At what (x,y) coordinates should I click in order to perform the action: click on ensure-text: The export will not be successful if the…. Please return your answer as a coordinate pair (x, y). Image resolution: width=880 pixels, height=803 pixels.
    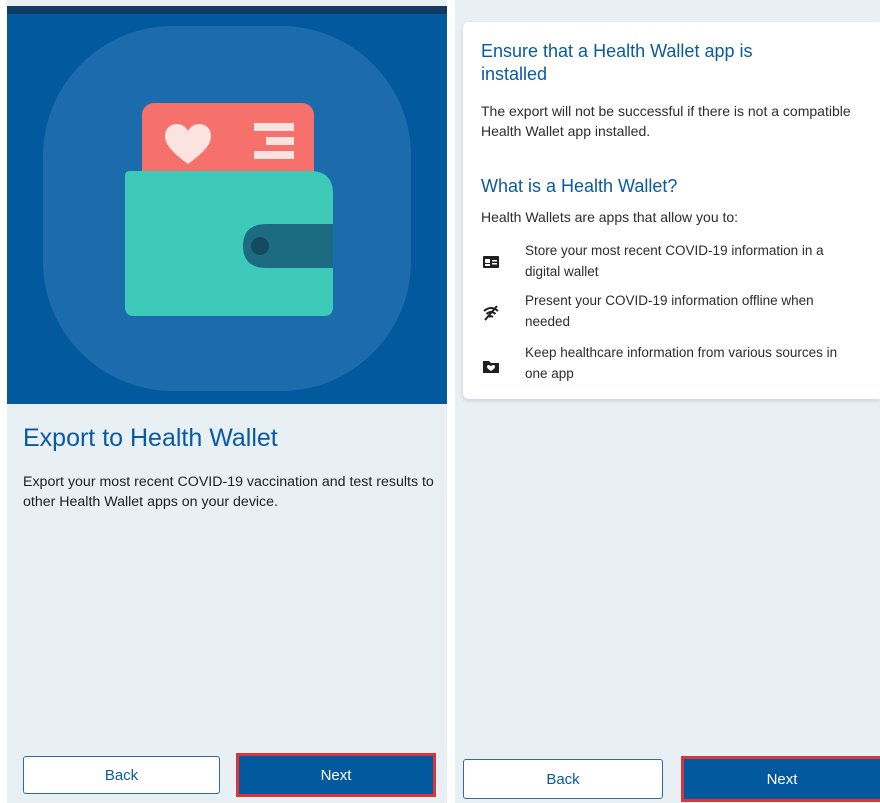
    Looking at the image, I should click on (666, 121).